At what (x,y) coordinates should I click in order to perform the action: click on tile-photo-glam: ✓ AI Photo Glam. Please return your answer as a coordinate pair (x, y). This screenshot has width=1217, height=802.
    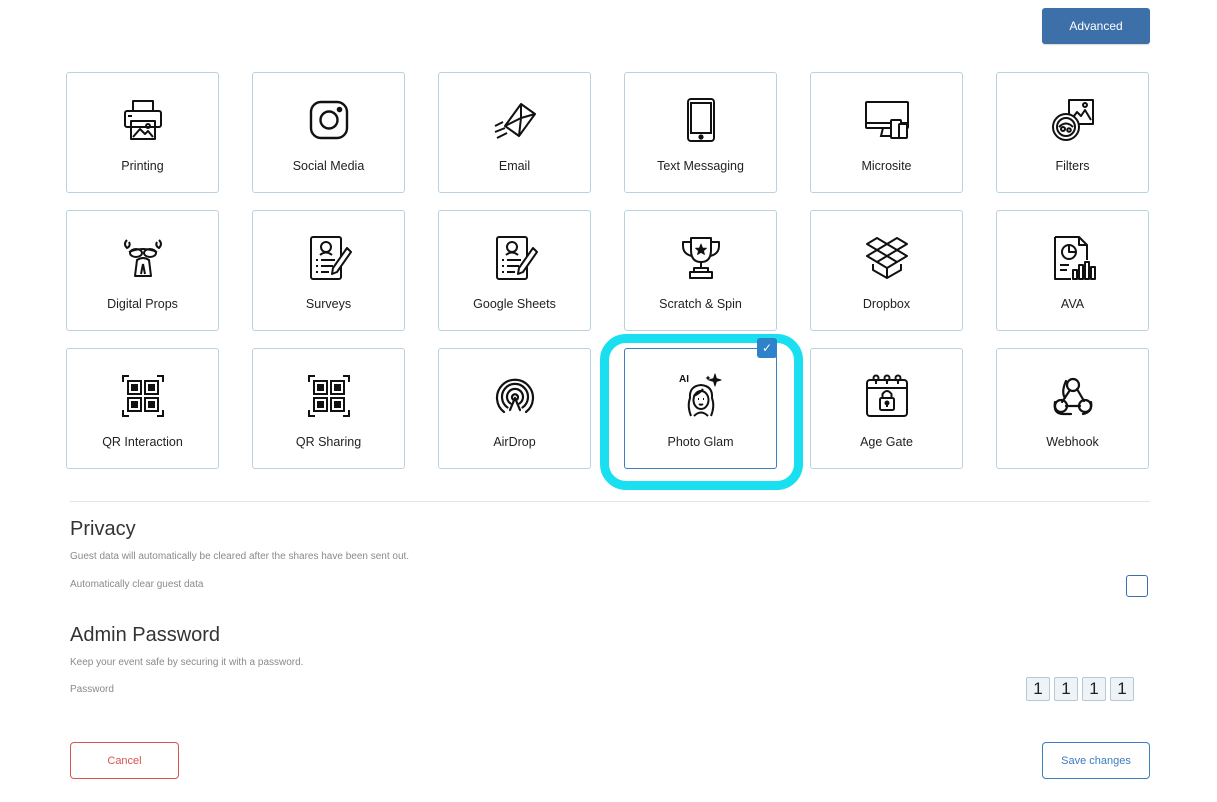
    Looking at the image, I should click on (701, 412).